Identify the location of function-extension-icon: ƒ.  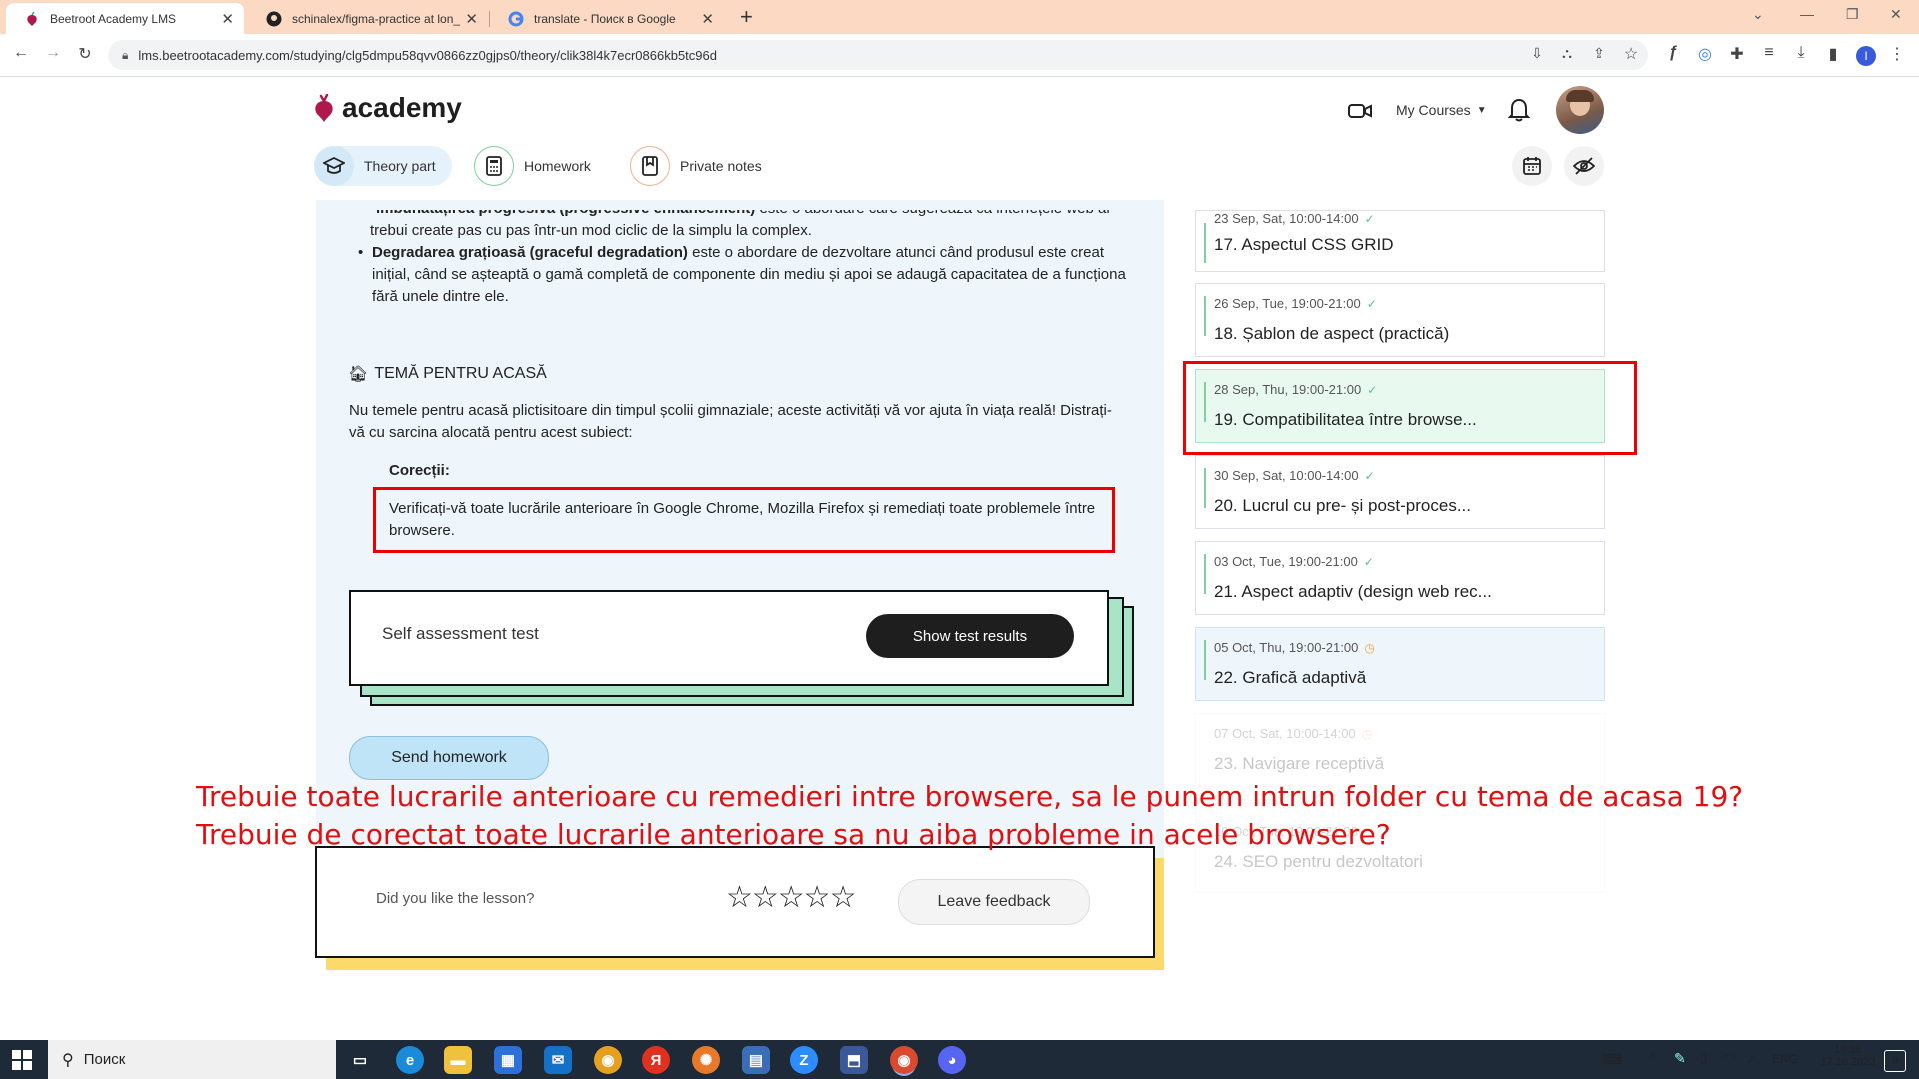
(1673, 53).